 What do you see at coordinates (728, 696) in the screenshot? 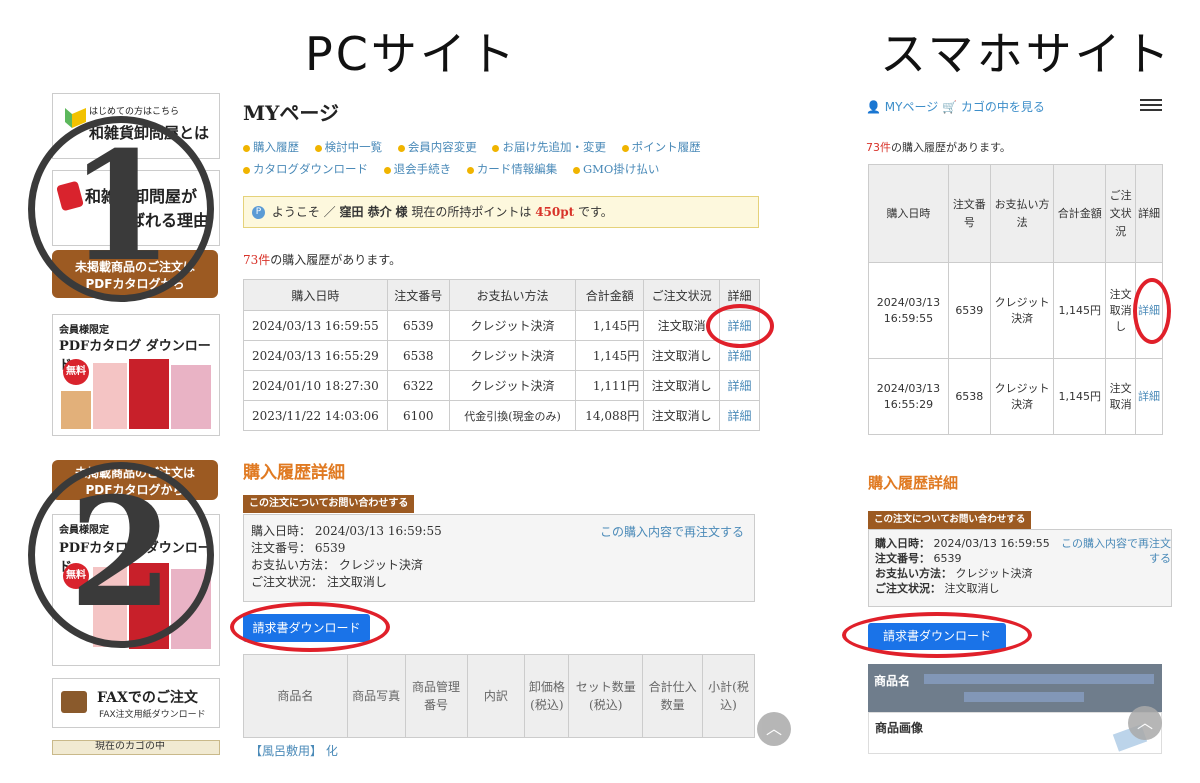
I see `th-item-subtotal: 小計(税込)` at bounding box center [728, 696].